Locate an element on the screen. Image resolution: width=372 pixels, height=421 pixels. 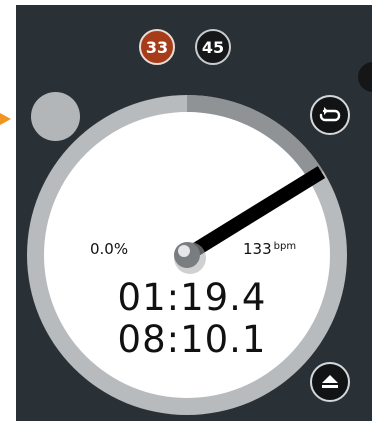
loop-icon is located at coordinates (330, 114).